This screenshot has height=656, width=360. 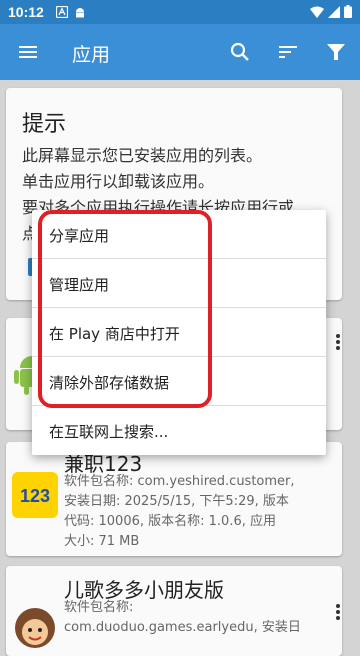 What do you see at coordinates (80, 11) in the screenshot?
I see `android-icon` at bounding box center [80, 11].